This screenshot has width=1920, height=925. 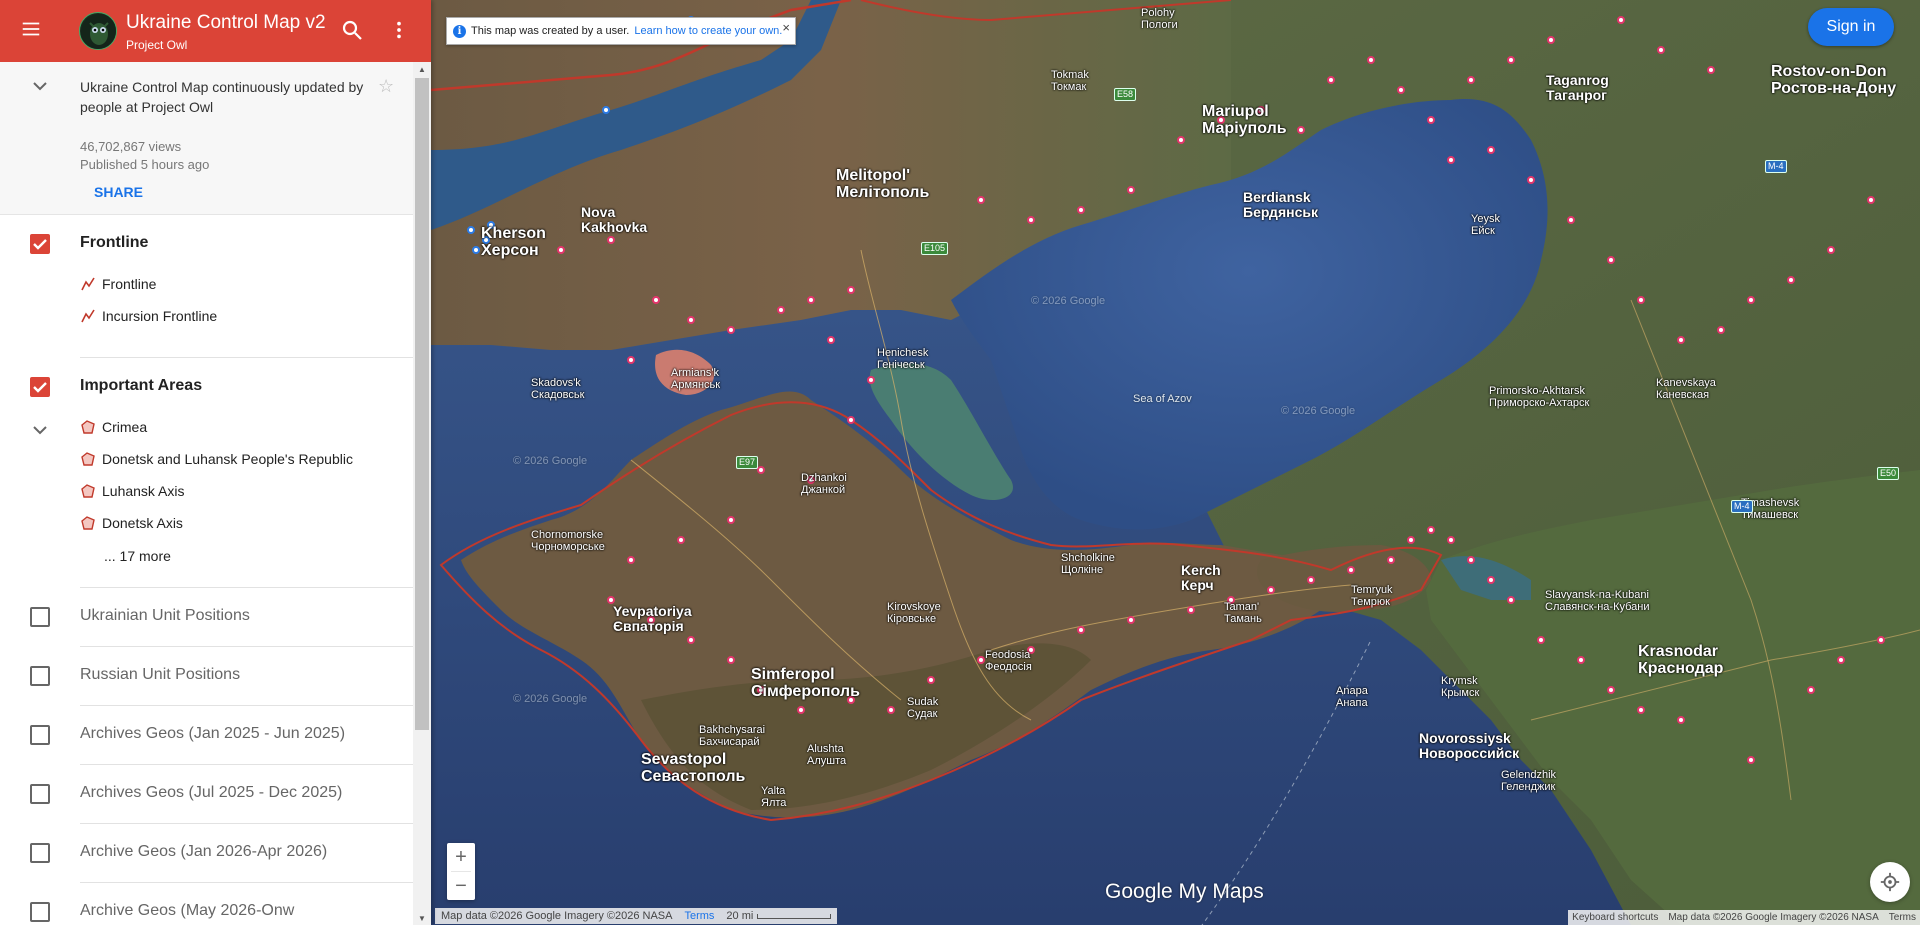 I want to click on legend-item-donetsk-axis: Donetsk Axis, so click(x=131, y=523).